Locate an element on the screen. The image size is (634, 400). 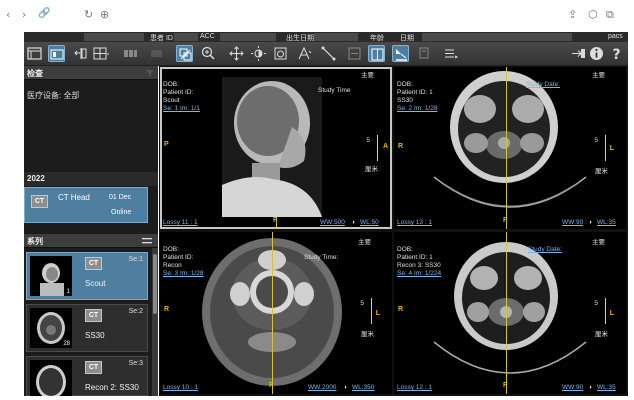
crosshair-frame-icon is located at coordinates (376, 53).